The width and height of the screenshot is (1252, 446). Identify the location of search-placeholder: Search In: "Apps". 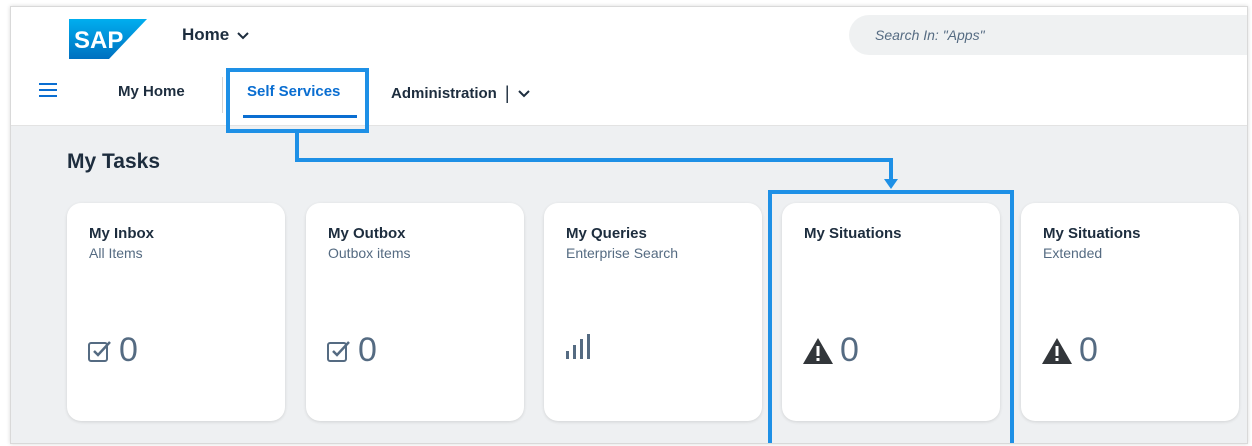
(930, 35).